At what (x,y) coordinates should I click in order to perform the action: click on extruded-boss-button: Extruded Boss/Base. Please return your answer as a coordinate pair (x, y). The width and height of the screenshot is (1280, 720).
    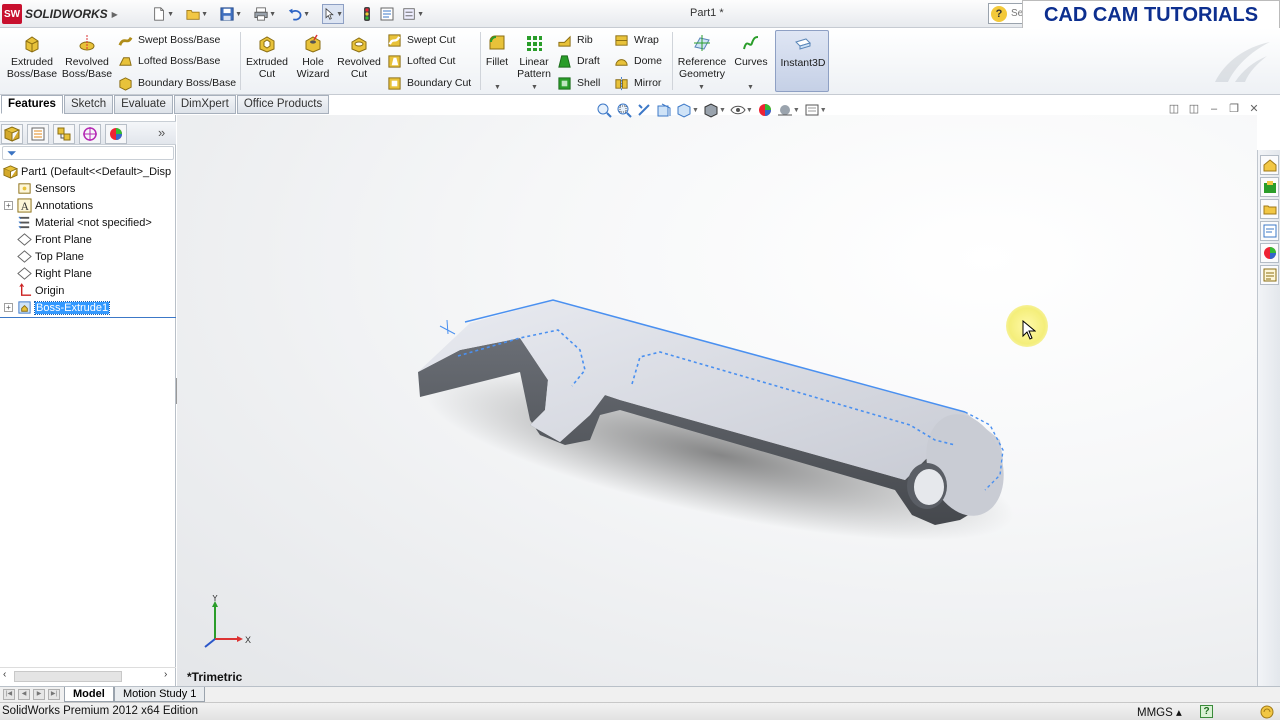
    Looking at the image, I should click on (32, 61).